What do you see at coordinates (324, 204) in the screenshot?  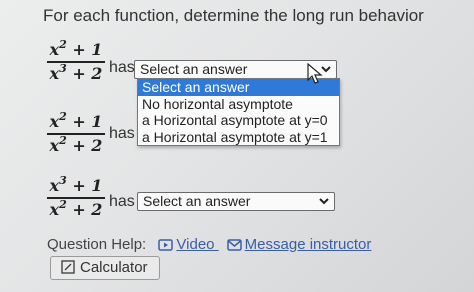 I see `chevron-down-icon` at bounding box center [324, 204].